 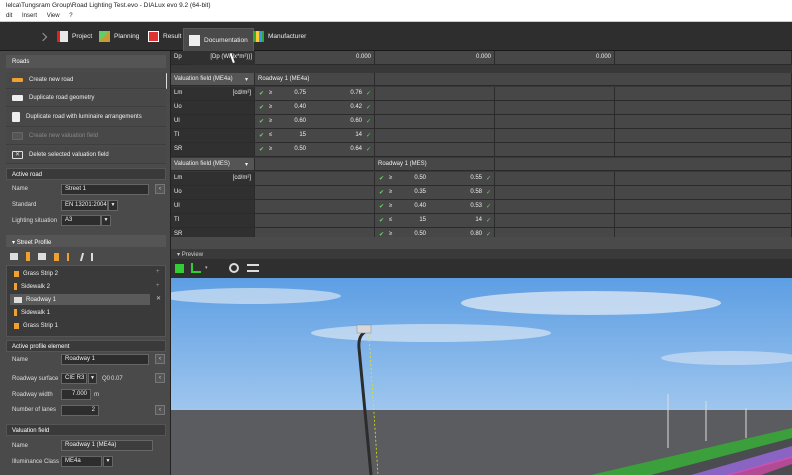 I want to click on valuation-name-input: Roadway 1 (ME4a), so click(x=107, y=445).